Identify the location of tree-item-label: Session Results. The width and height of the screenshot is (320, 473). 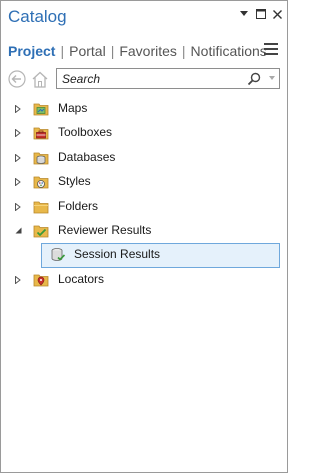
(117, 254).